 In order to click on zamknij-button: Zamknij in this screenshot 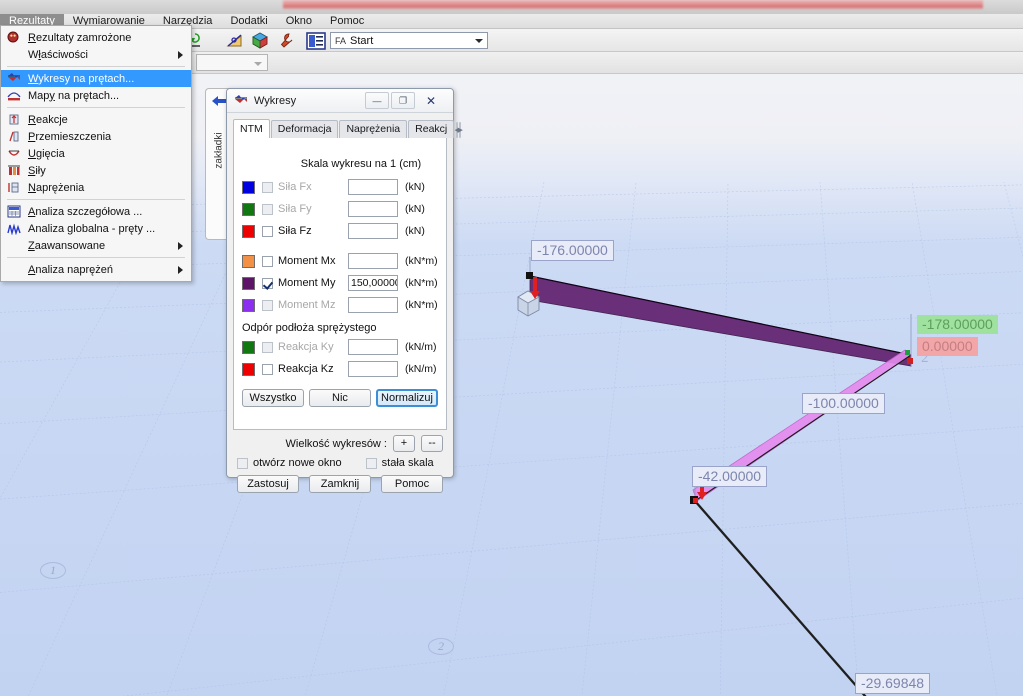, I will do `click(340, 484)`.